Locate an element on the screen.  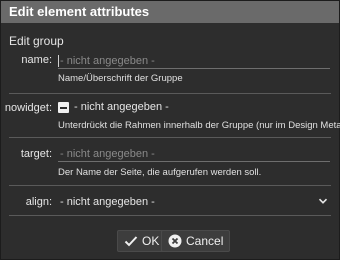
cancel-button-label: Cancel is located at coordinates (205, 241).